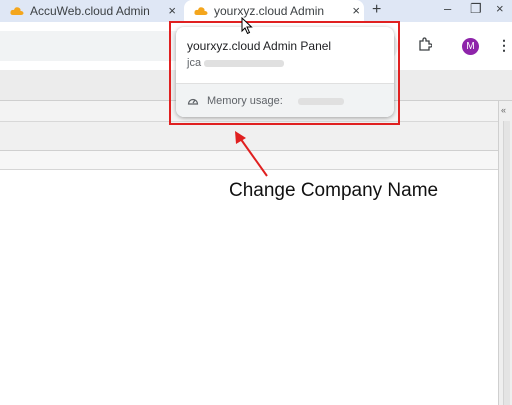 The height and width of the screenshot is (405, 512). What do you see at coordinates (251, 154) in the screenshot?
I see `annotation-arrow` at bounding box center [251, 154].